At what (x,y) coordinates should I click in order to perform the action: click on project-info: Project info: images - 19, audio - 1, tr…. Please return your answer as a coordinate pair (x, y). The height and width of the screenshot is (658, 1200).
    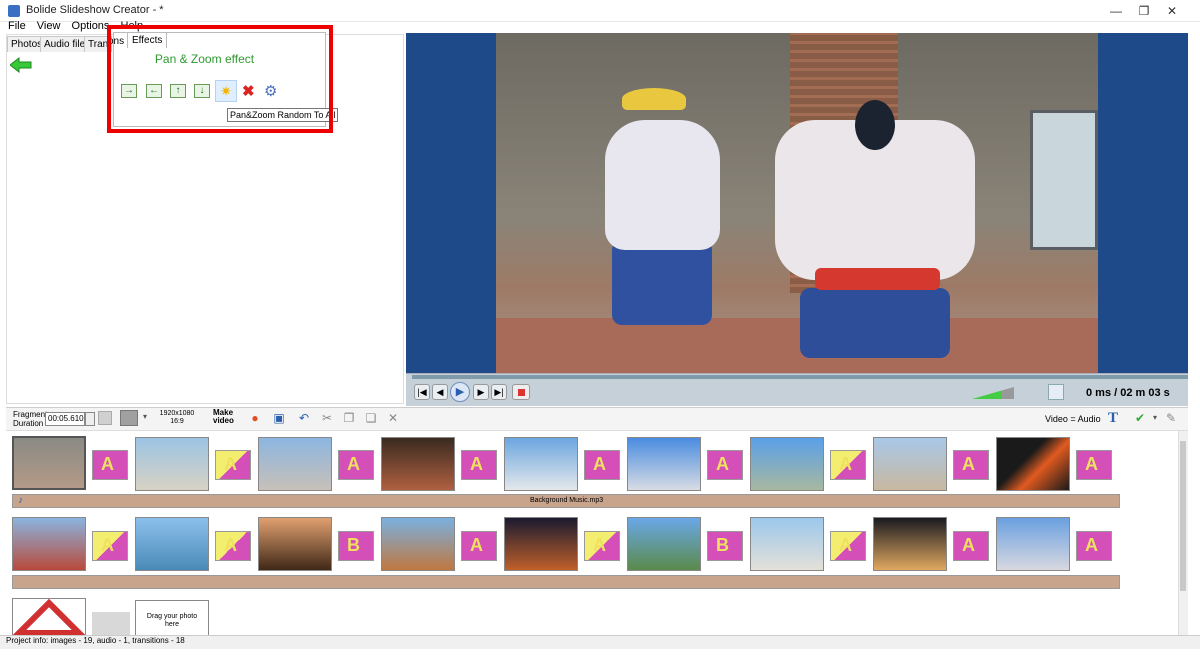
    Looking at the image, I should click on (95, 640).